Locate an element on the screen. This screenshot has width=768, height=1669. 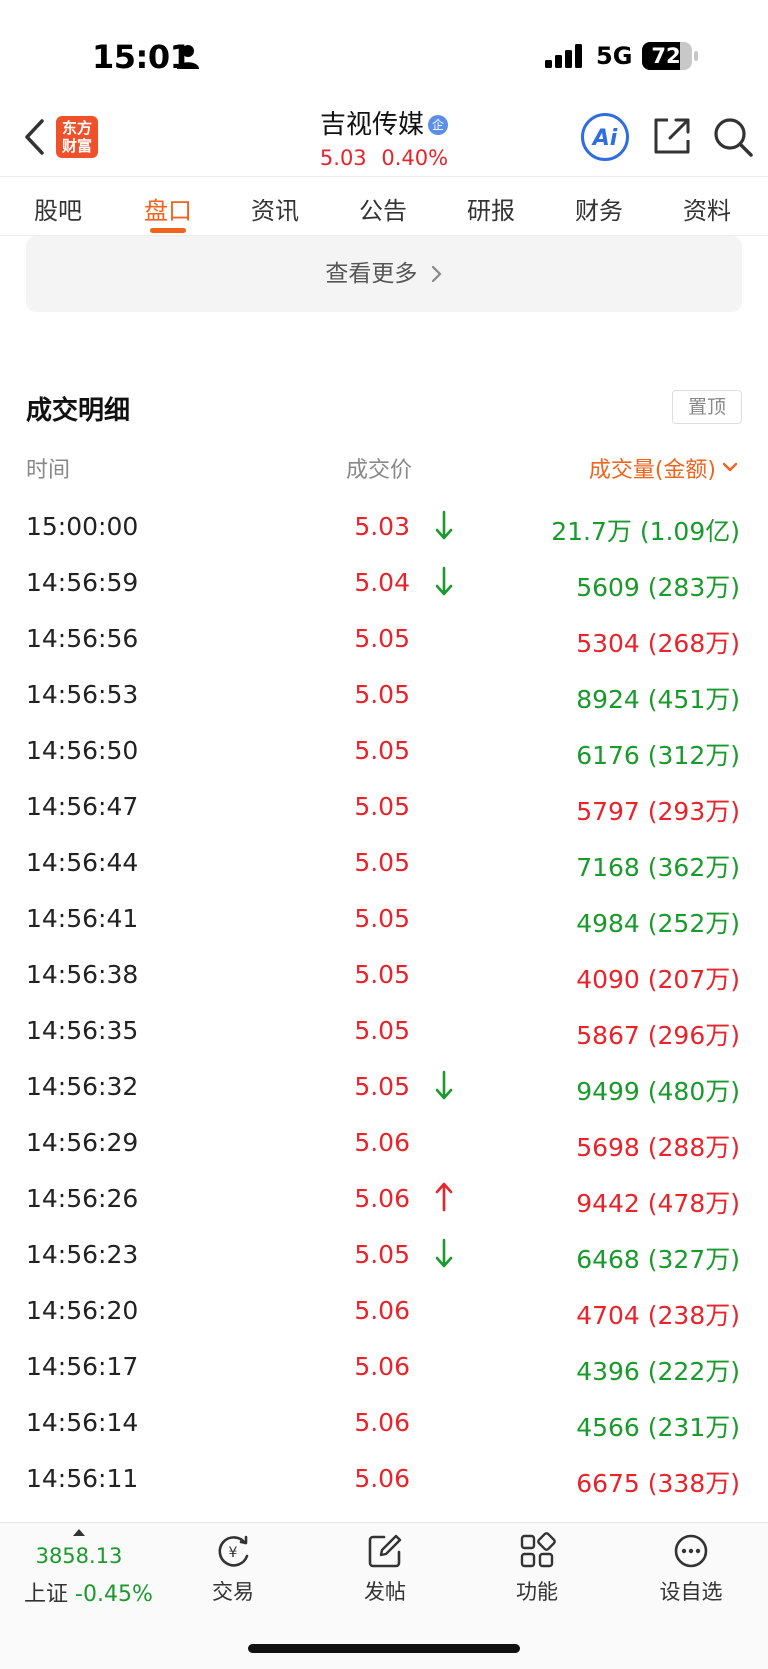
chevron-down-icon is located at coordinates (730, 467).